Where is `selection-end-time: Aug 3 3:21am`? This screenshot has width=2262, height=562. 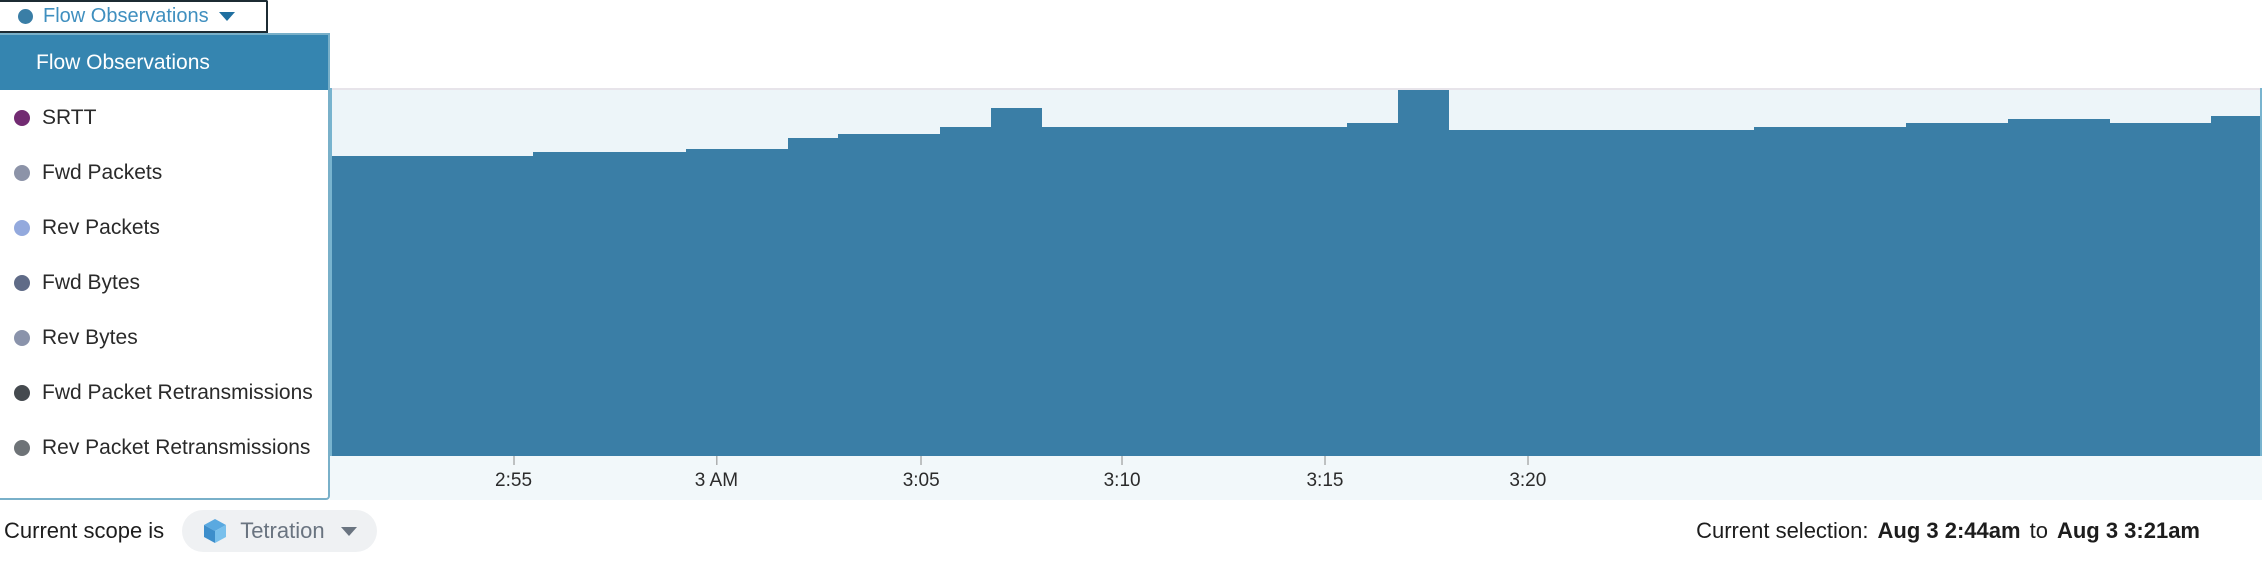 selection-end-time: Aug 3 3:21am is located at coordinates (2128, 530).